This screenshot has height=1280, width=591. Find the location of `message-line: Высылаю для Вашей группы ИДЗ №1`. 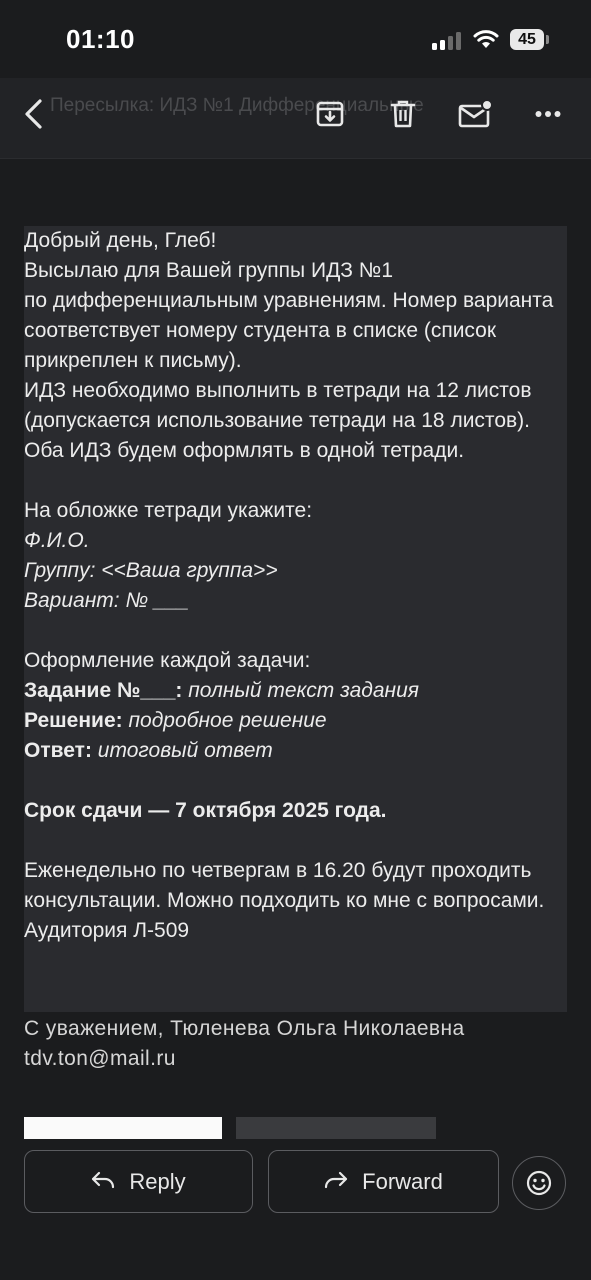

message-line: Высылаю для Вашей группы ИДЗ №1 is located at coordinates (209, 270).